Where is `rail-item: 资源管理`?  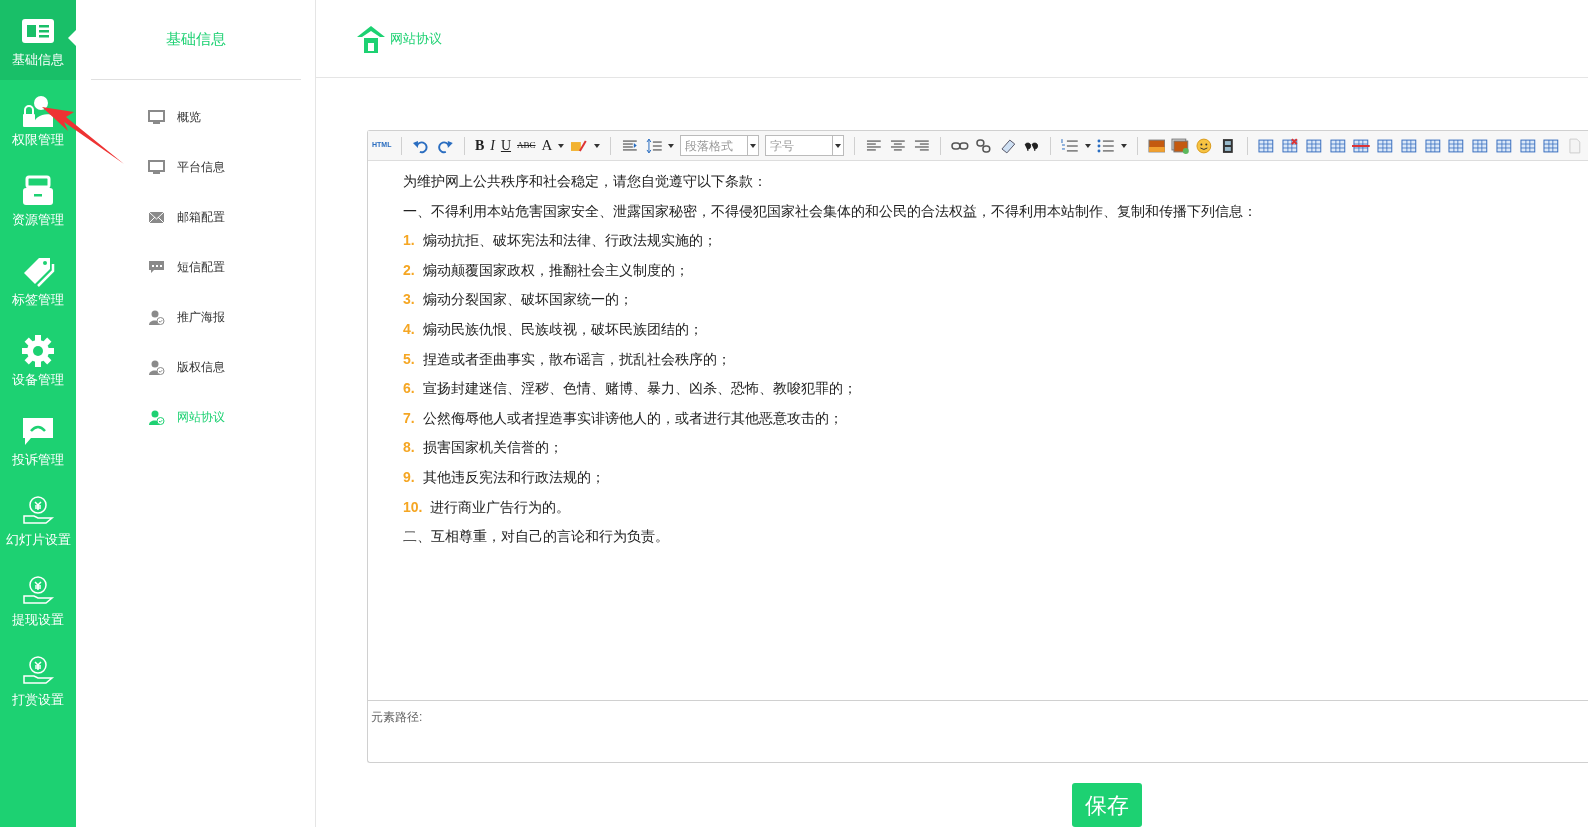 rail-item: 资源管理 is located at coordinates (38, 200).